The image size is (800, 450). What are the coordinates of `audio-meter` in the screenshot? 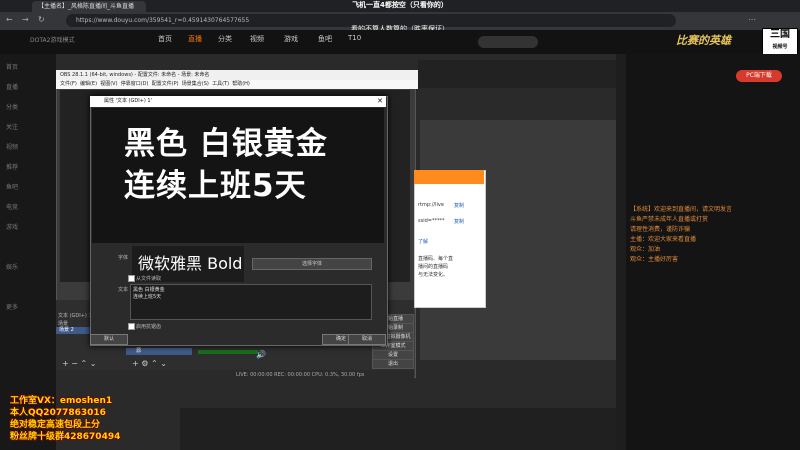 It's located at (228, 352).